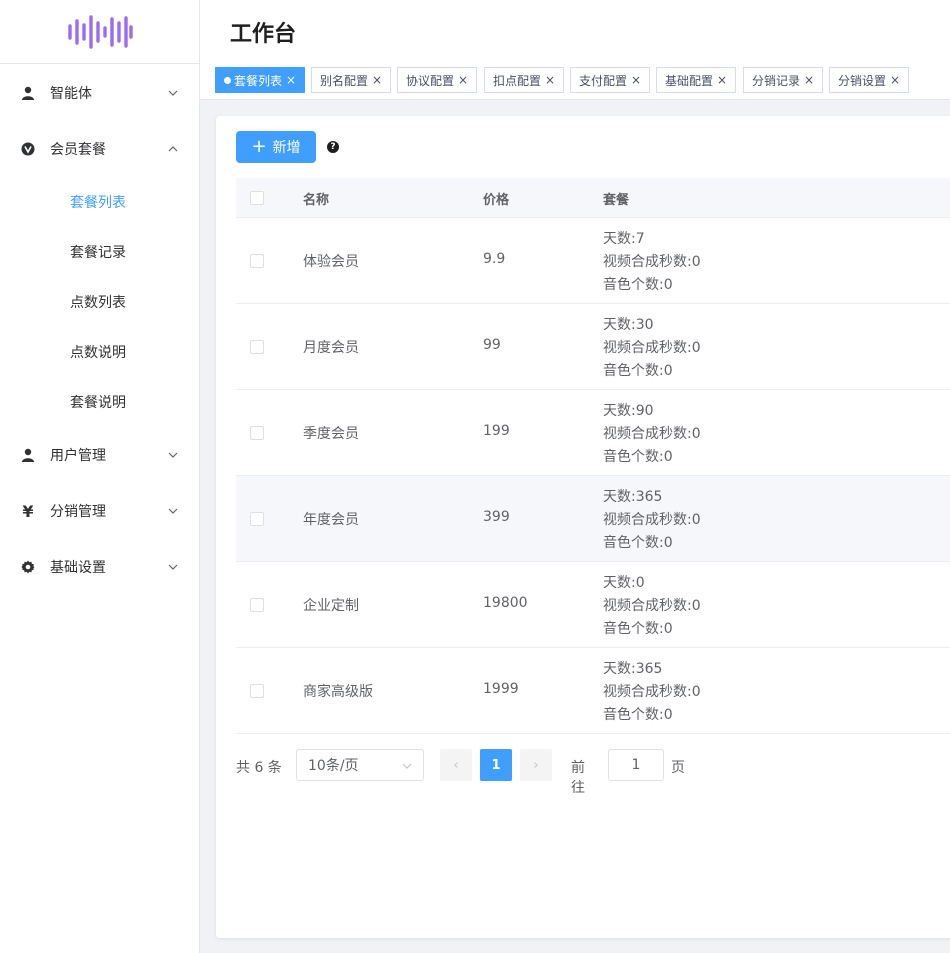 The height and width of the screenshot is (953, 950). What do you see at coordinates (257, 198) in the screenshot?
I see `select-all-checkbox` at bounding box center [257, 198].